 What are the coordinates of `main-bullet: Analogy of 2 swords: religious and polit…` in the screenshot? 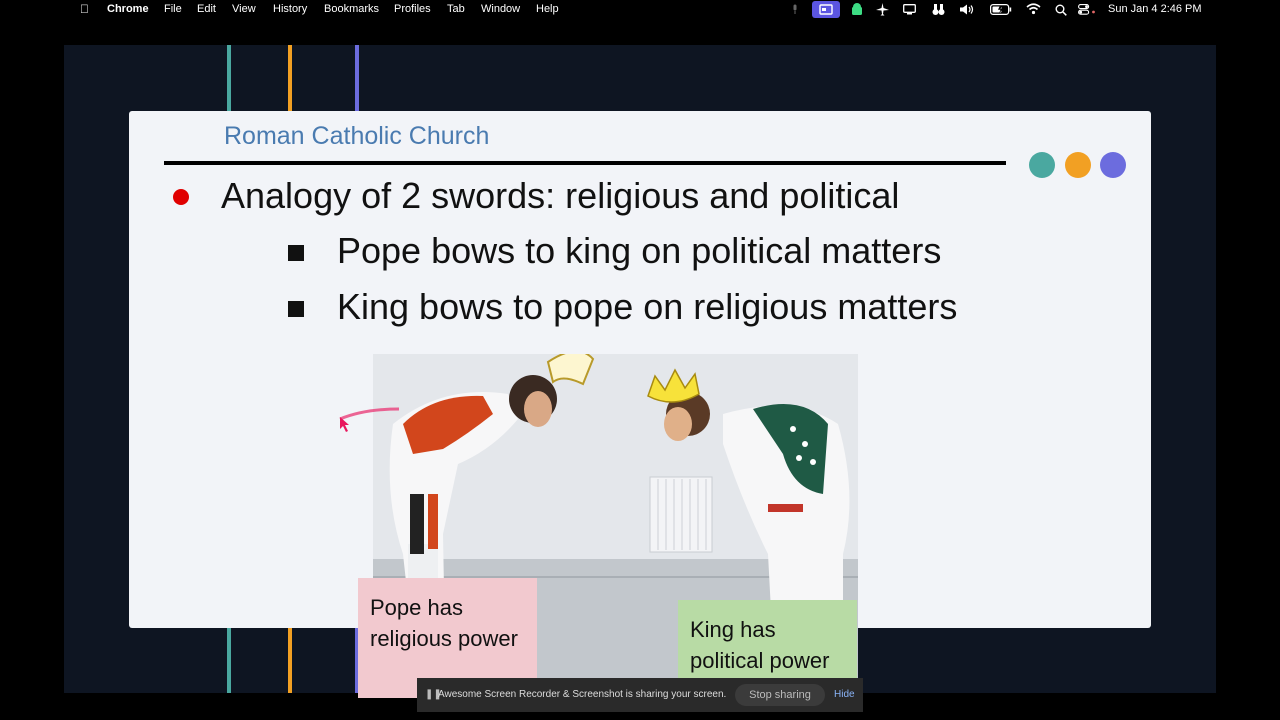 It's located at (560, 195).